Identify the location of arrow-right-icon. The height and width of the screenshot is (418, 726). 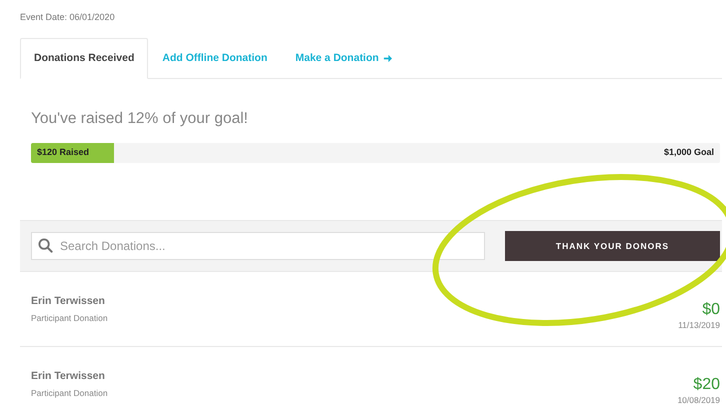
(387, 58).